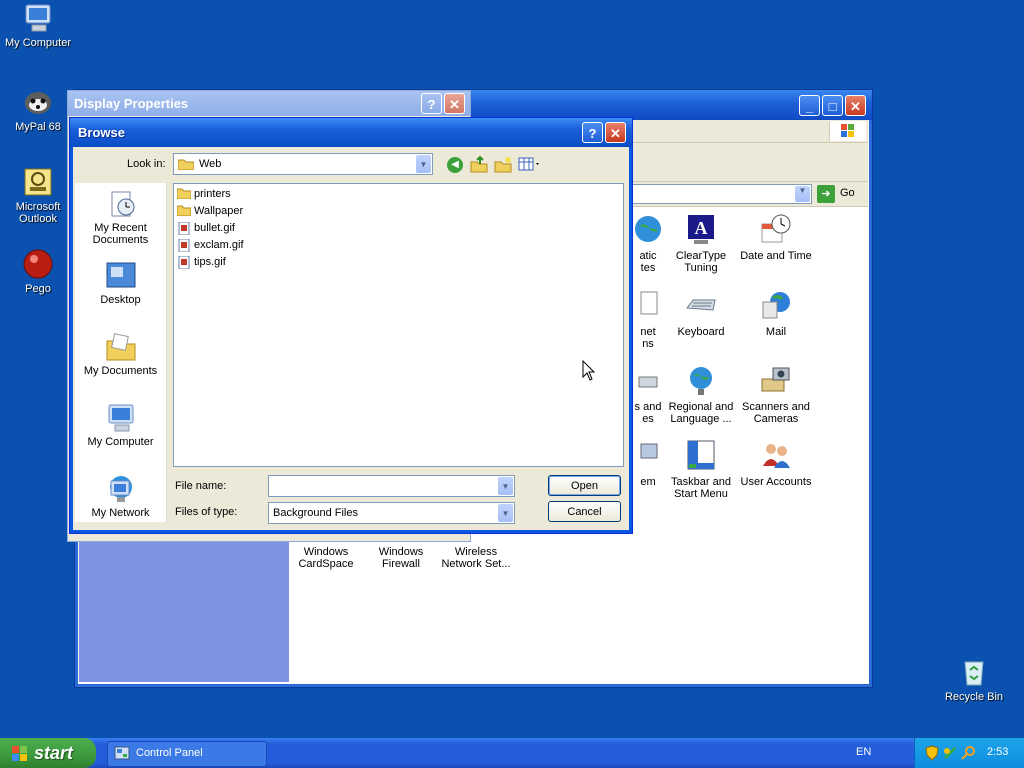  I want to click on users-icon, so click(776, 455).